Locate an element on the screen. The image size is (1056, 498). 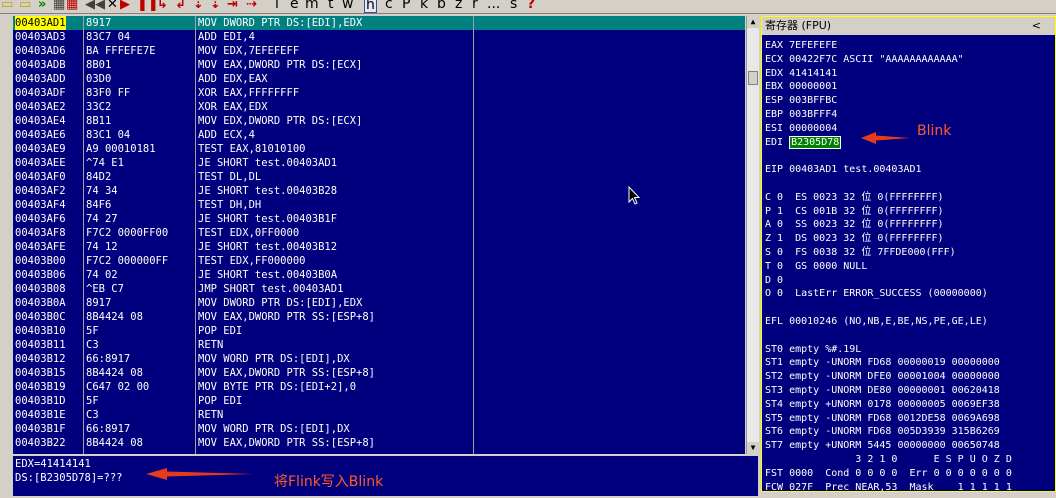
register-line: D 0 is located at coordinates (774, 280).